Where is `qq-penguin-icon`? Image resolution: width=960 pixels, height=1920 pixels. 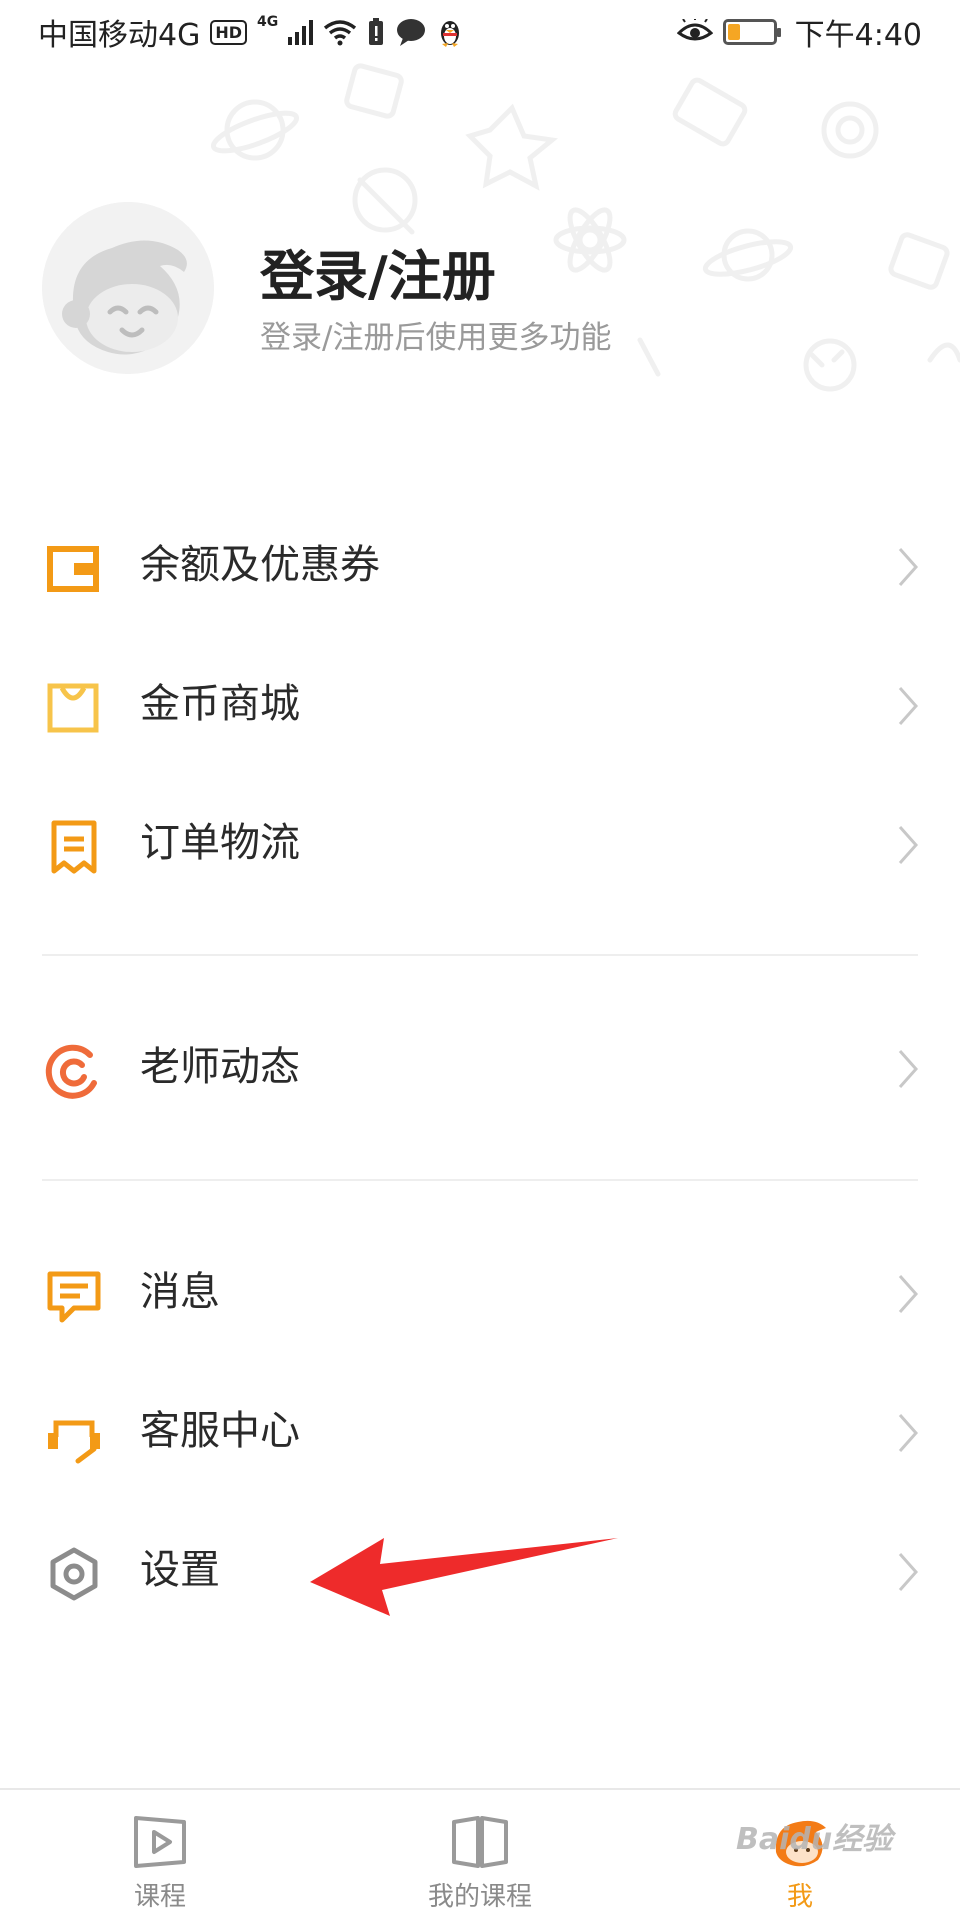
qq-penguin-icon is located at coordinates (450, 34).